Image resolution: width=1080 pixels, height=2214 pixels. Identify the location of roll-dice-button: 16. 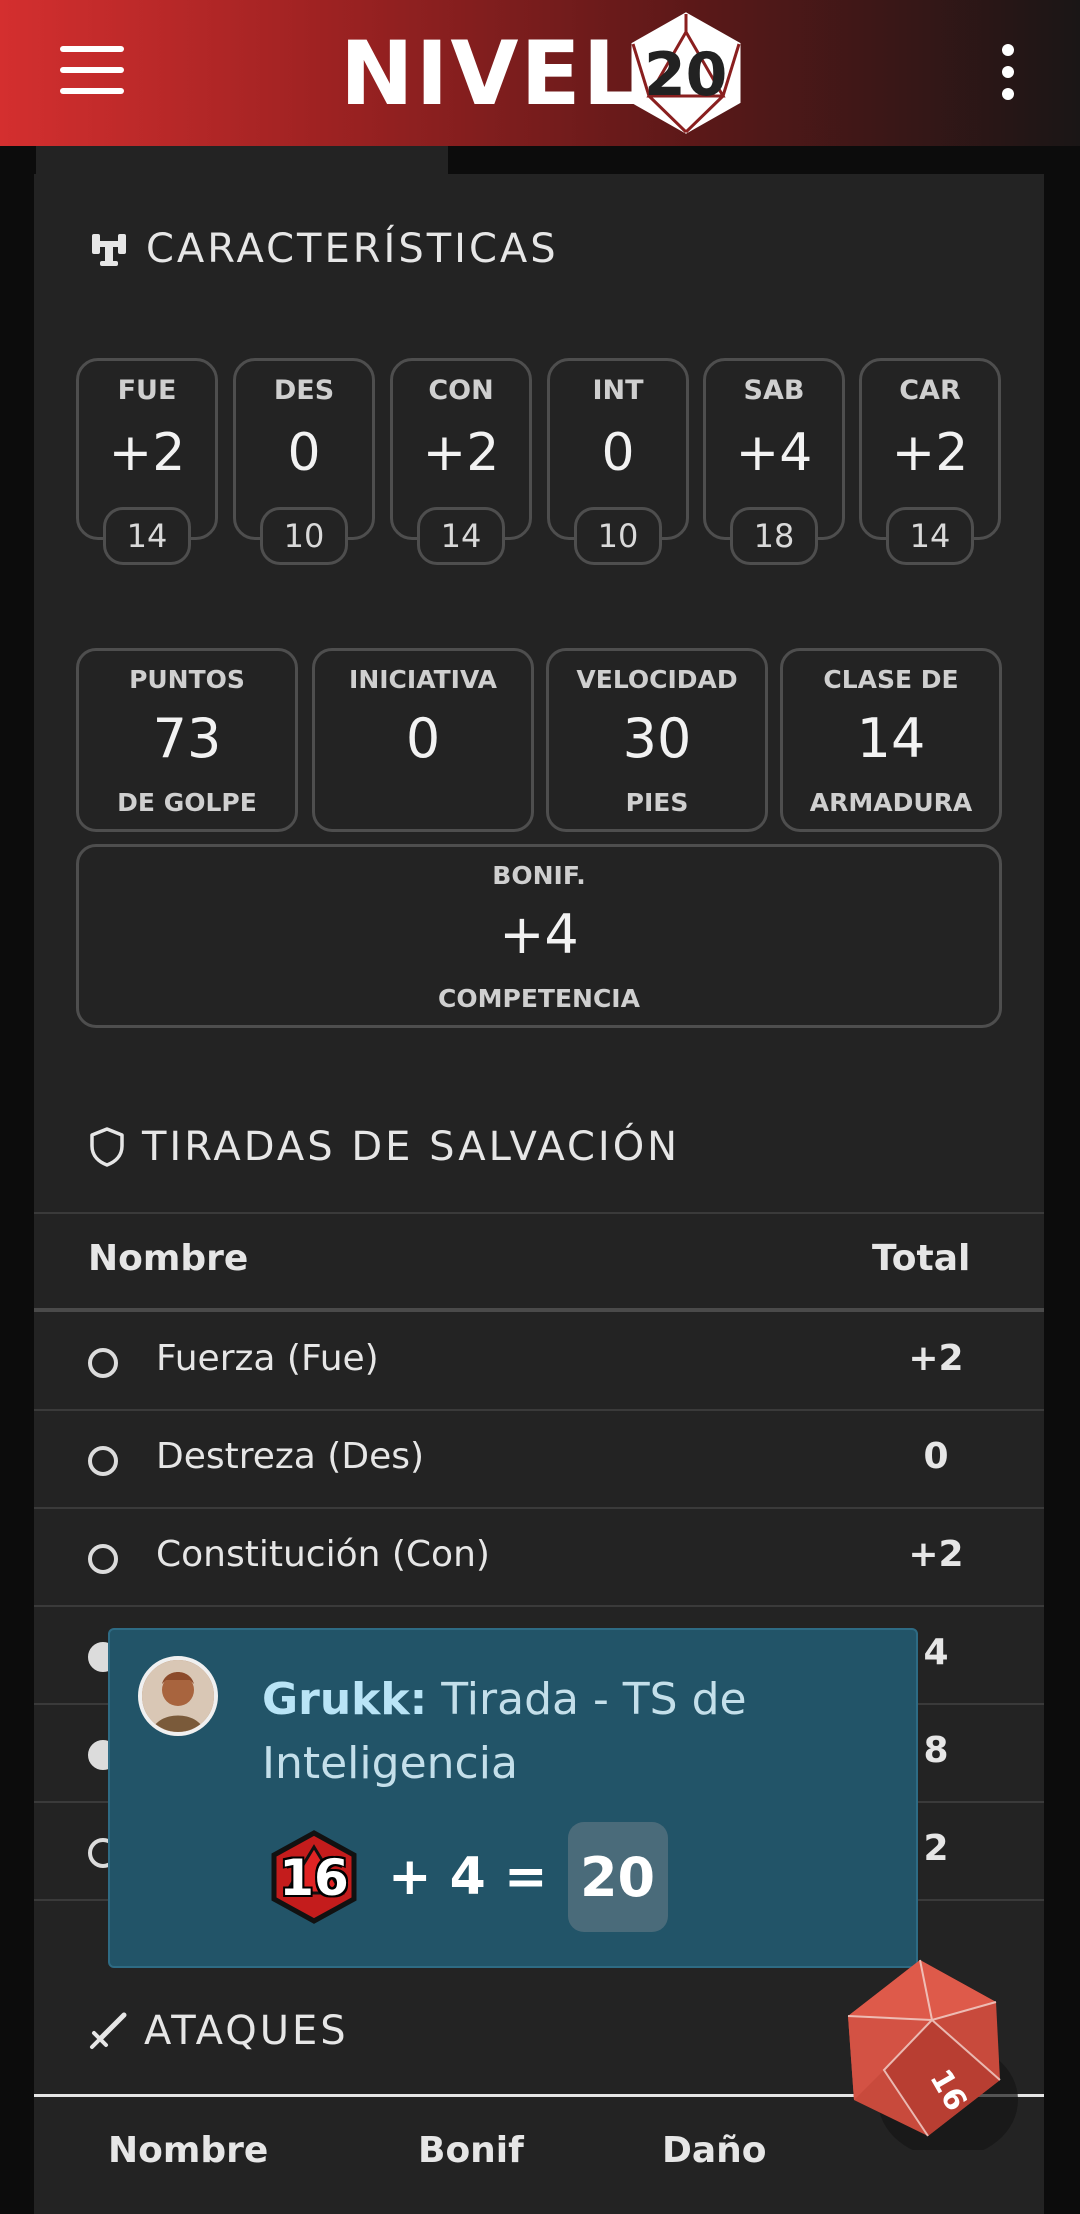
(920, 2054).